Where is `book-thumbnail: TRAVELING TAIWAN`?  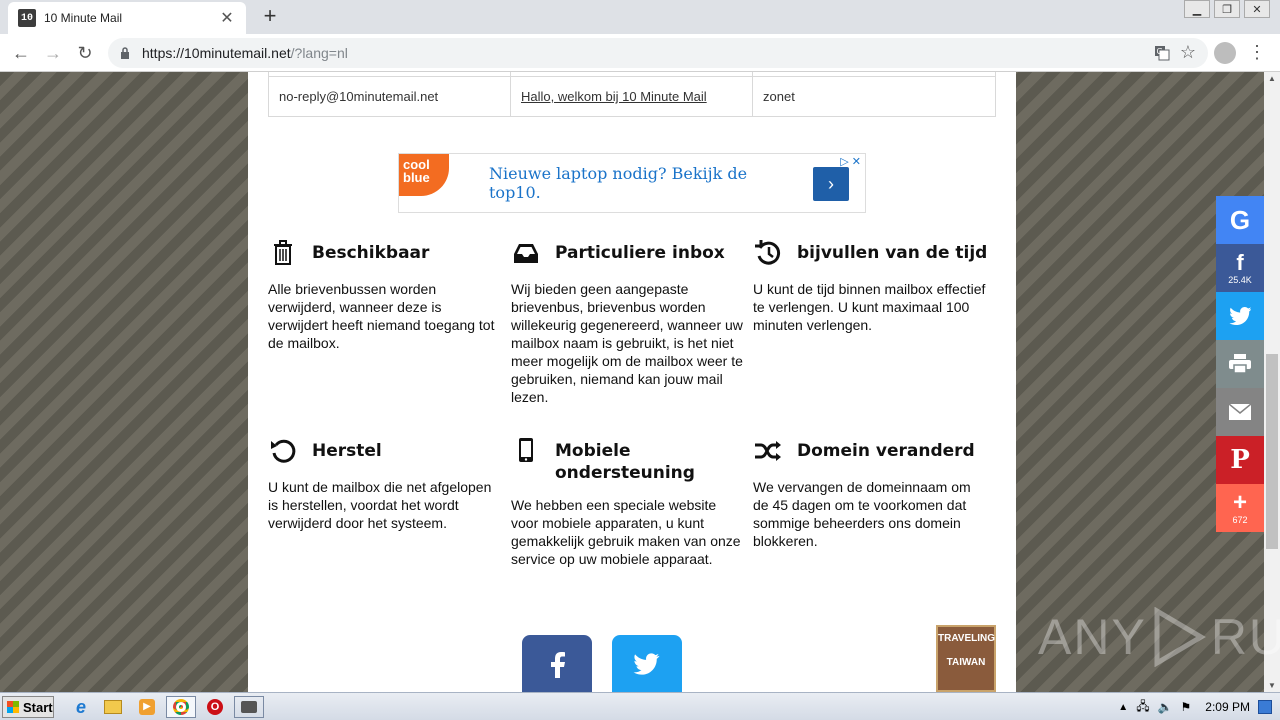
book-thumbnail: TRAVELING TAIWAN is located at coordinates (966, 658).